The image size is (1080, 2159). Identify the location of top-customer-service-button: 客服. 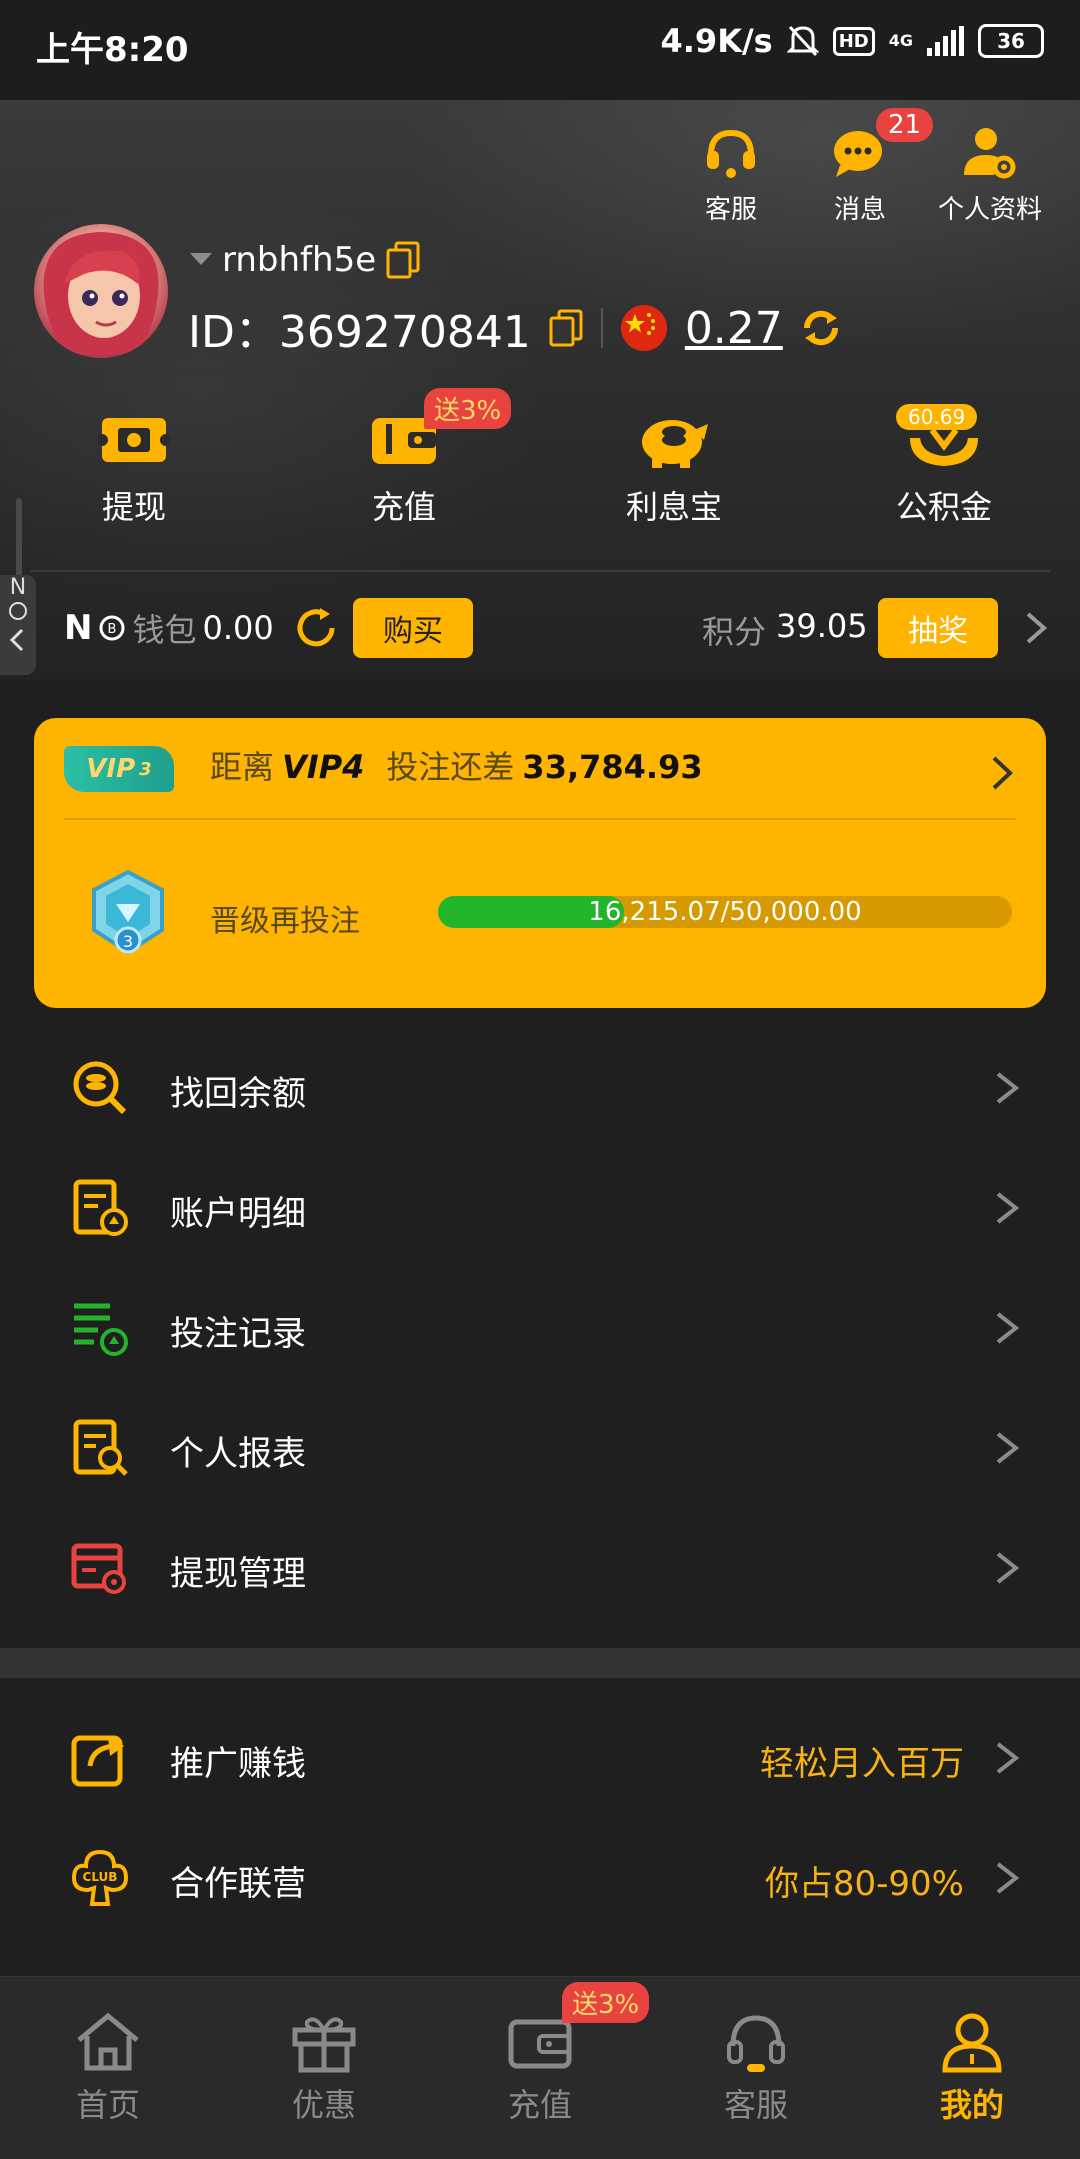
(731, 175).